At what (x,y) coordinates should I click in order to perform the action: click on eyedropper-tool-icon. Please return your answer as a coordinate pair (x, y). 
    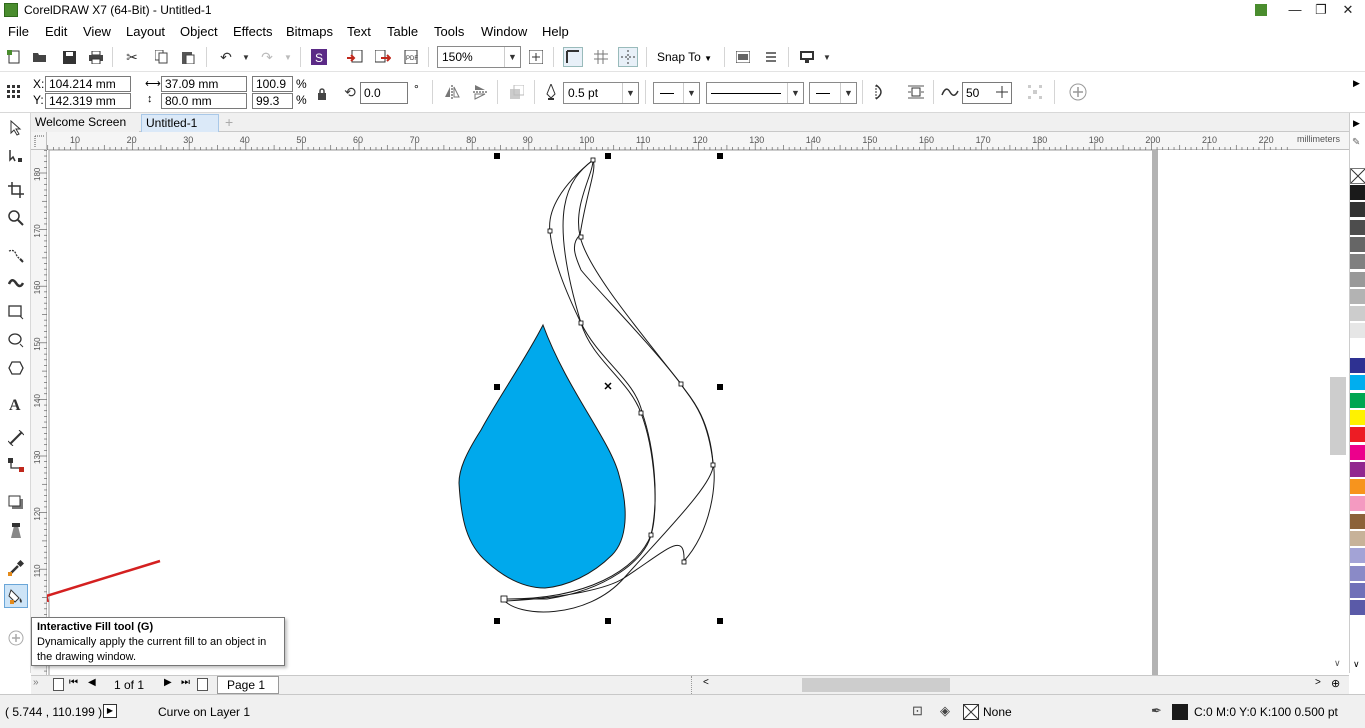
    Looking at the image, I should click on (16, 568).